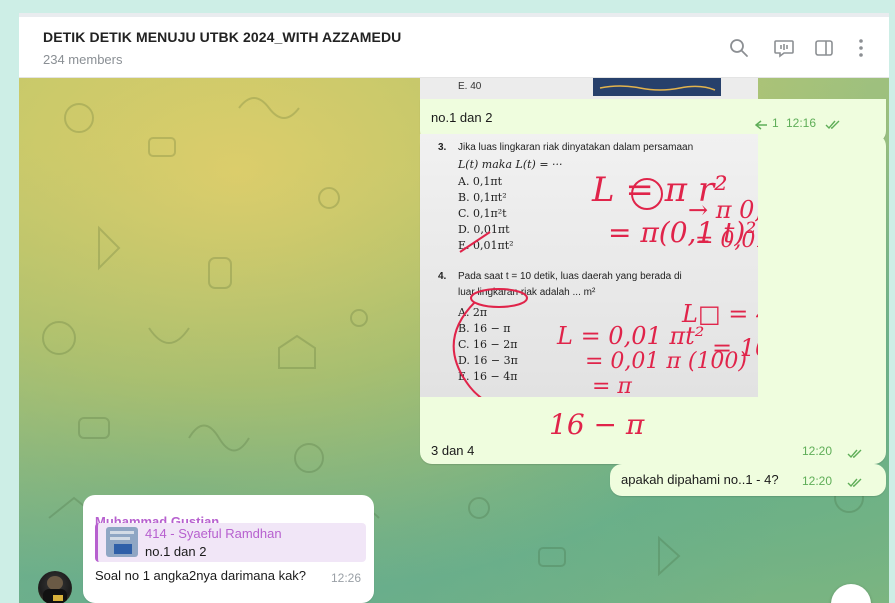  Describe the element at coordinates (176, 551) in the screenshot. I see `reply-text: no.1 dan 2` at that location.